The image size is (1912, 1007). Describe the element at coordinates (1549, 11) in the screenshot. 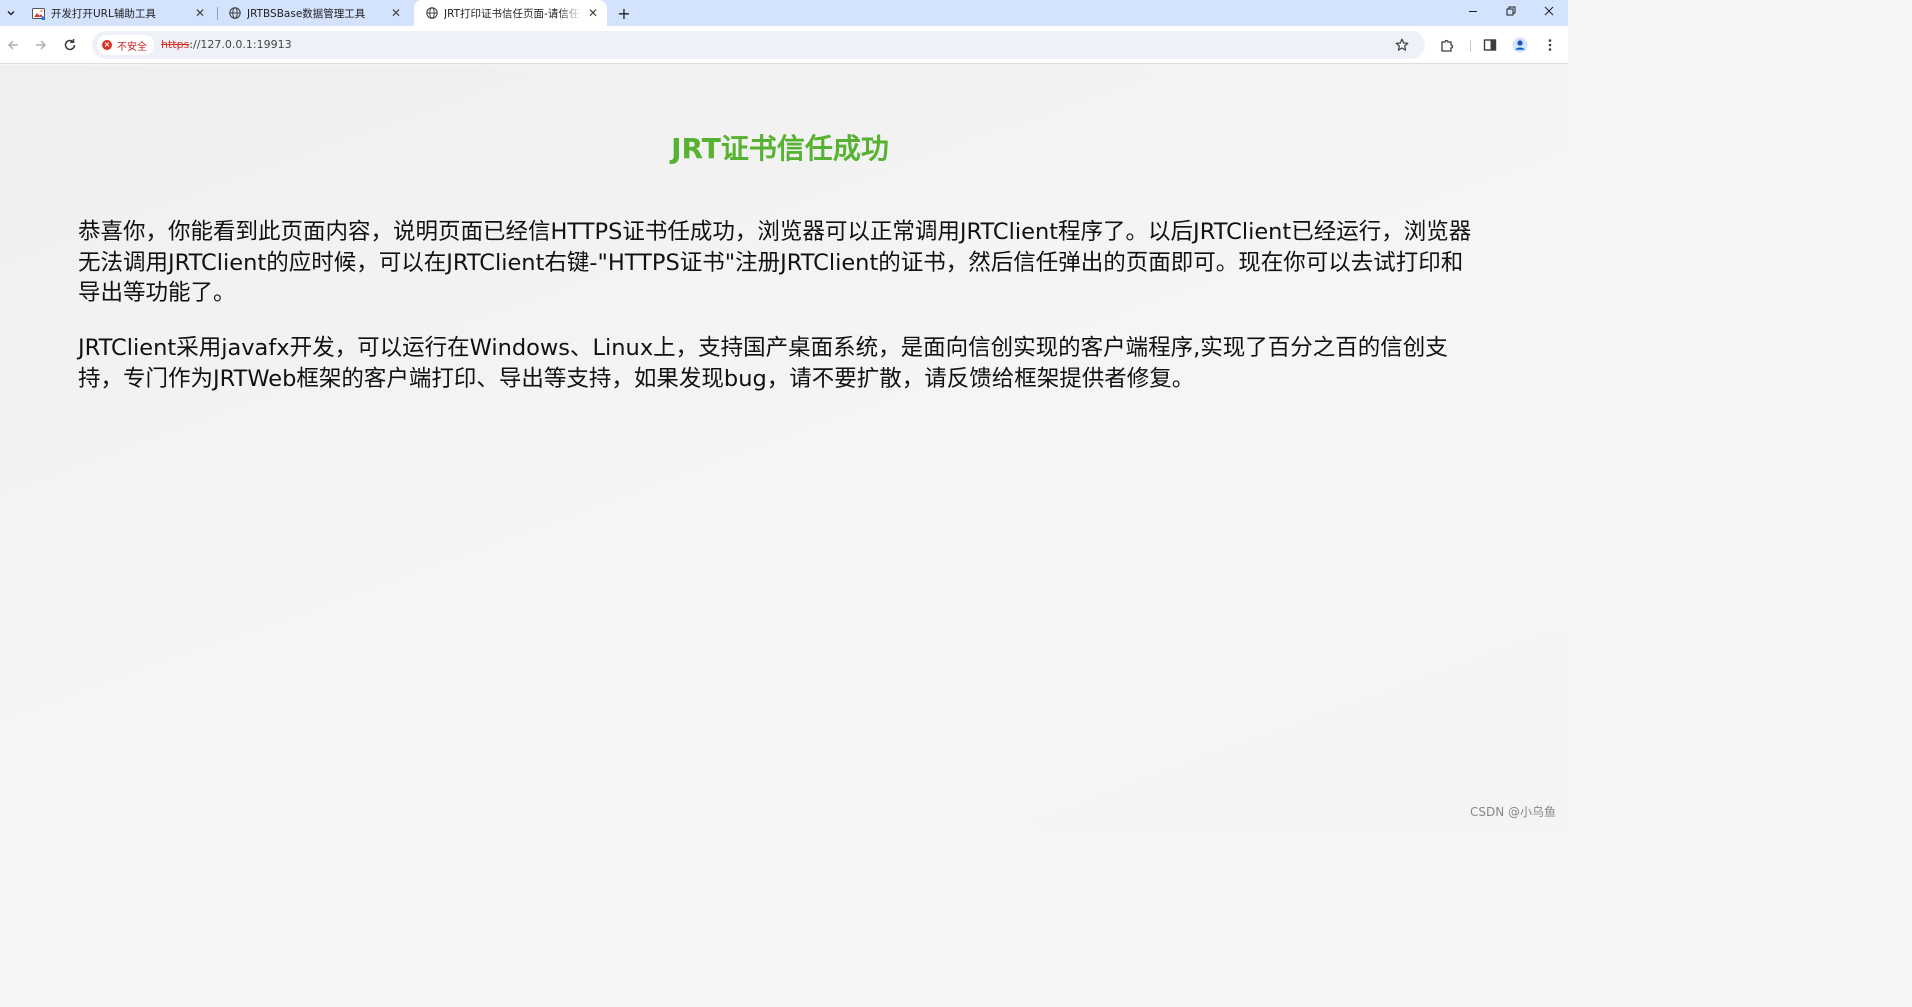

I see `close-window-button` at that location.